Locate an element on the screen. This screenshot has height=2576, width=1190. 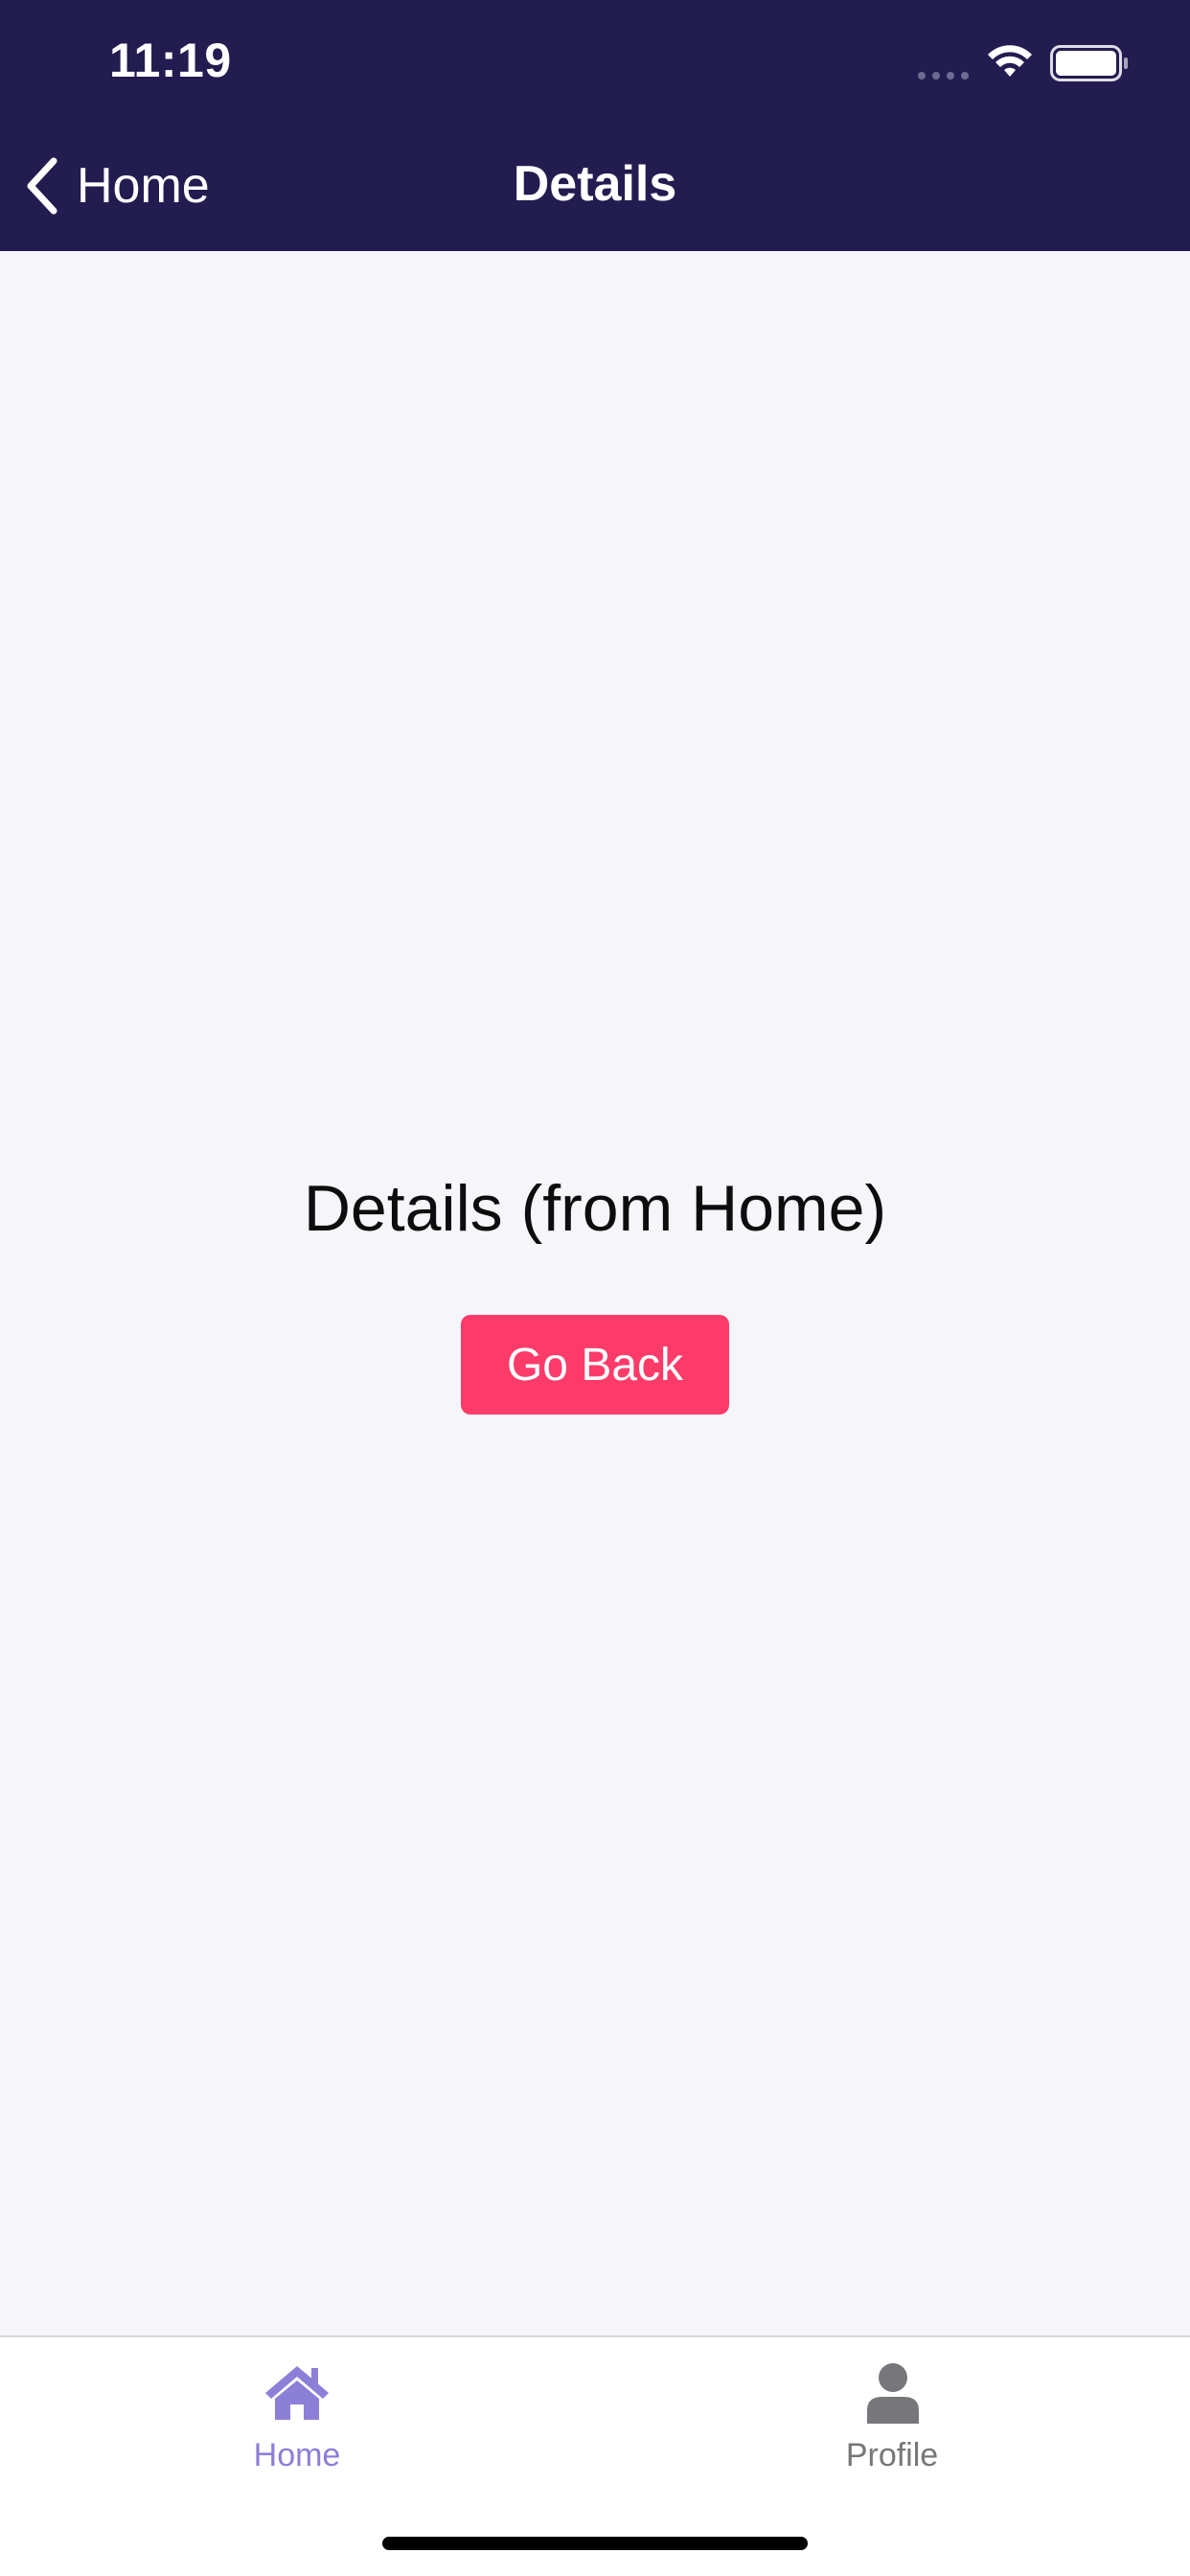
cellular-signal-icon is located at coordinates (944, 76).